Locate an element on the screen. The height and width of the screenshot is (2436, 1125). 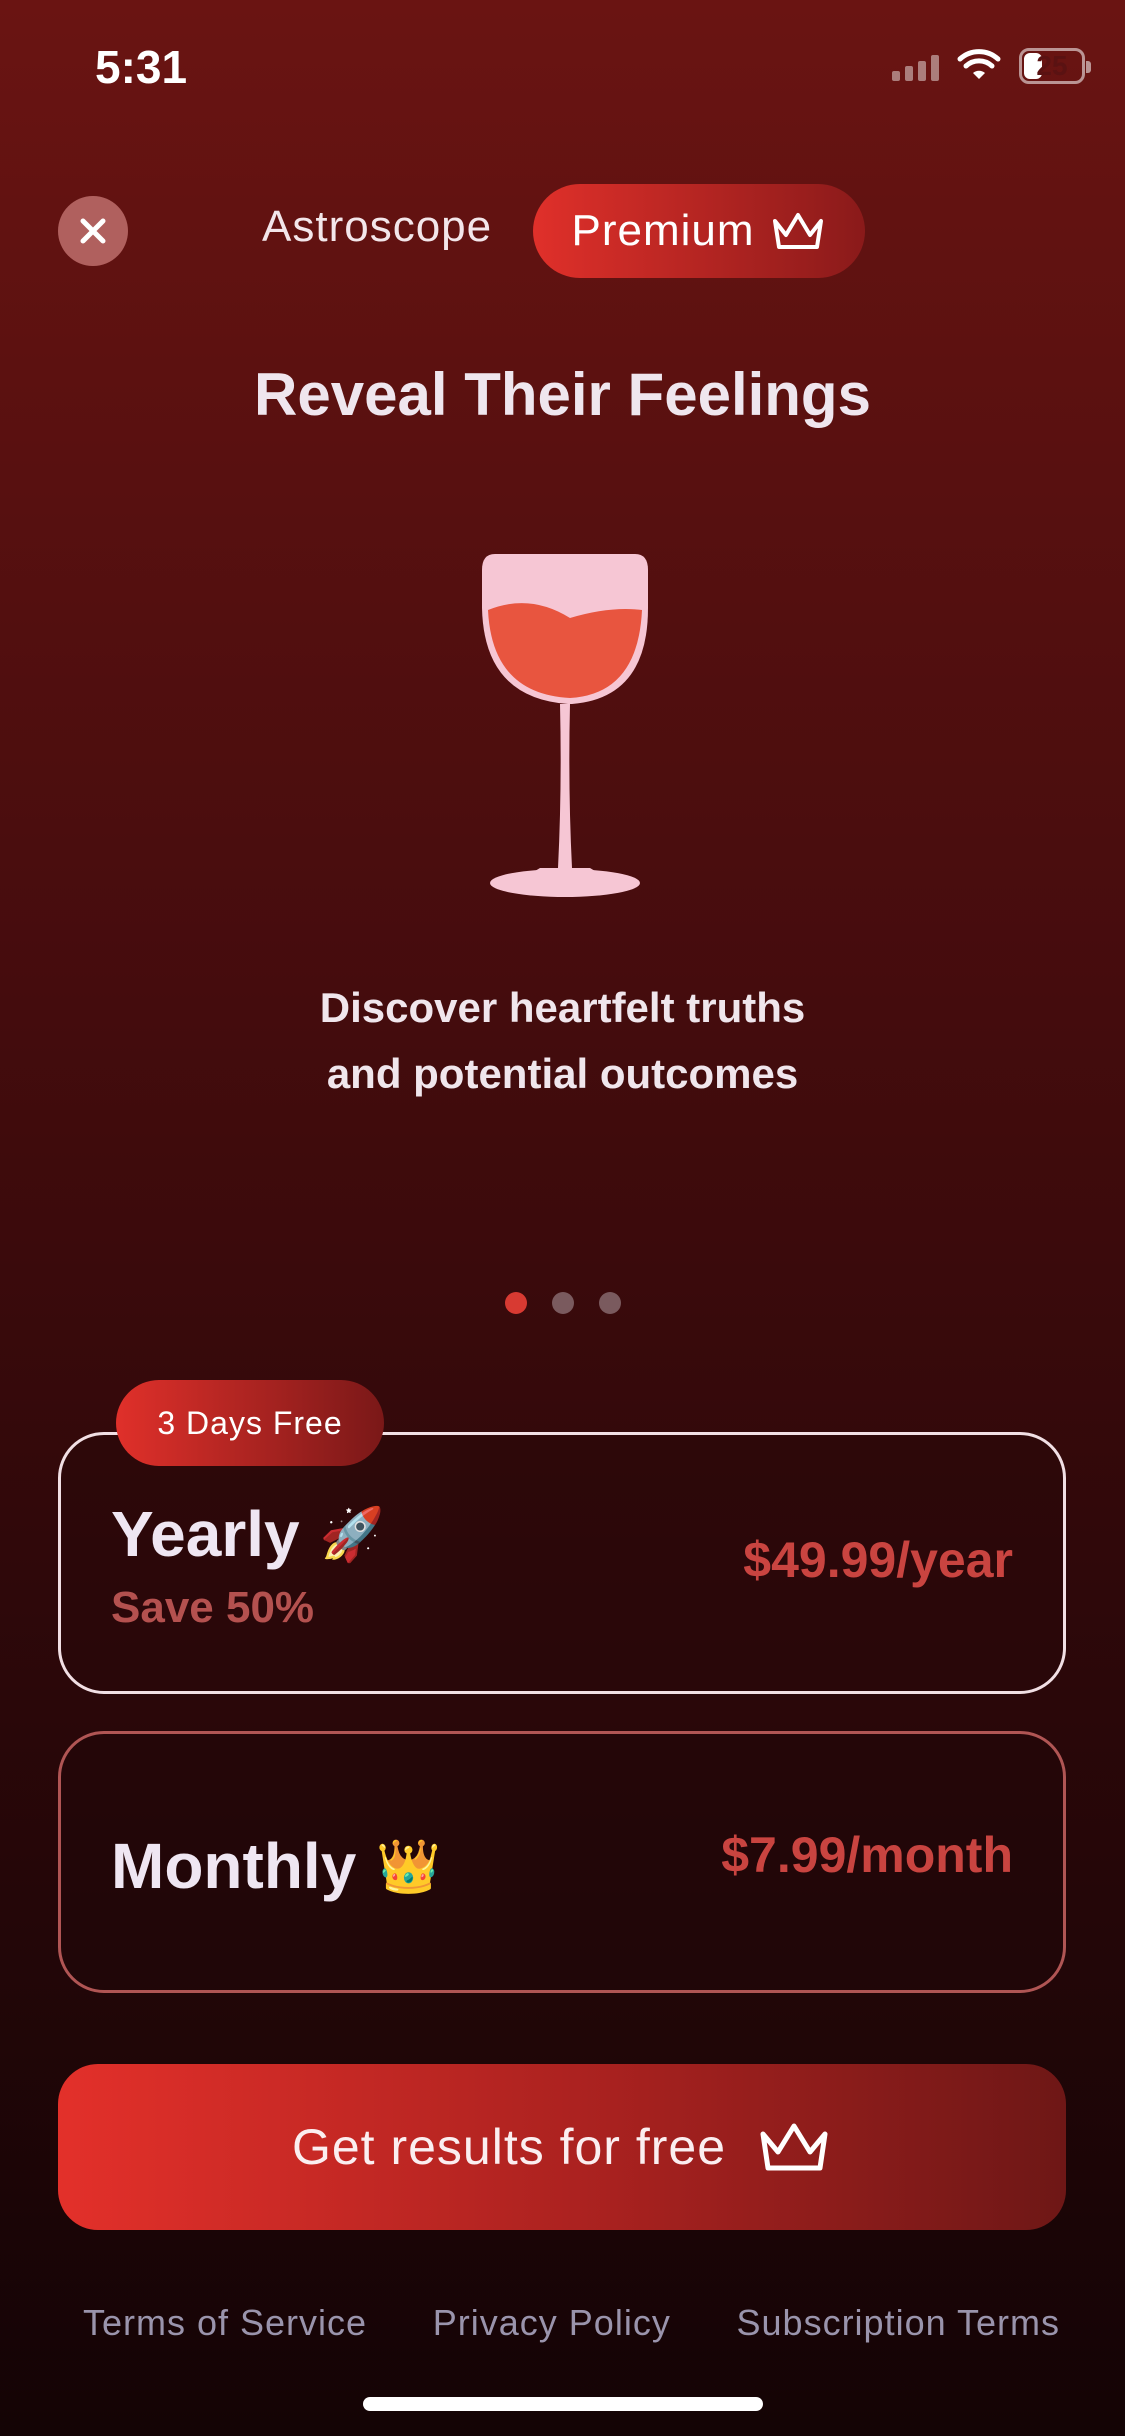
premium-label: Premium is located at coordinates (663, 230).